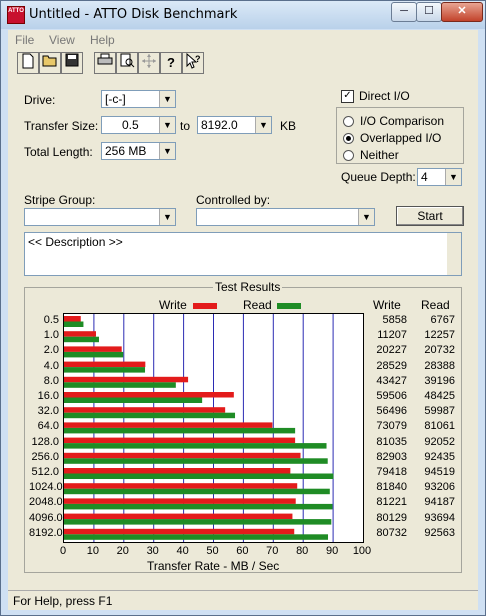 Image resolution: width=486 pixels, height=616 pixels. What do you see at coordinates (193, 63) in the screenshot?
I see `context-help-icon: ?` at bounding box center [193, 63].